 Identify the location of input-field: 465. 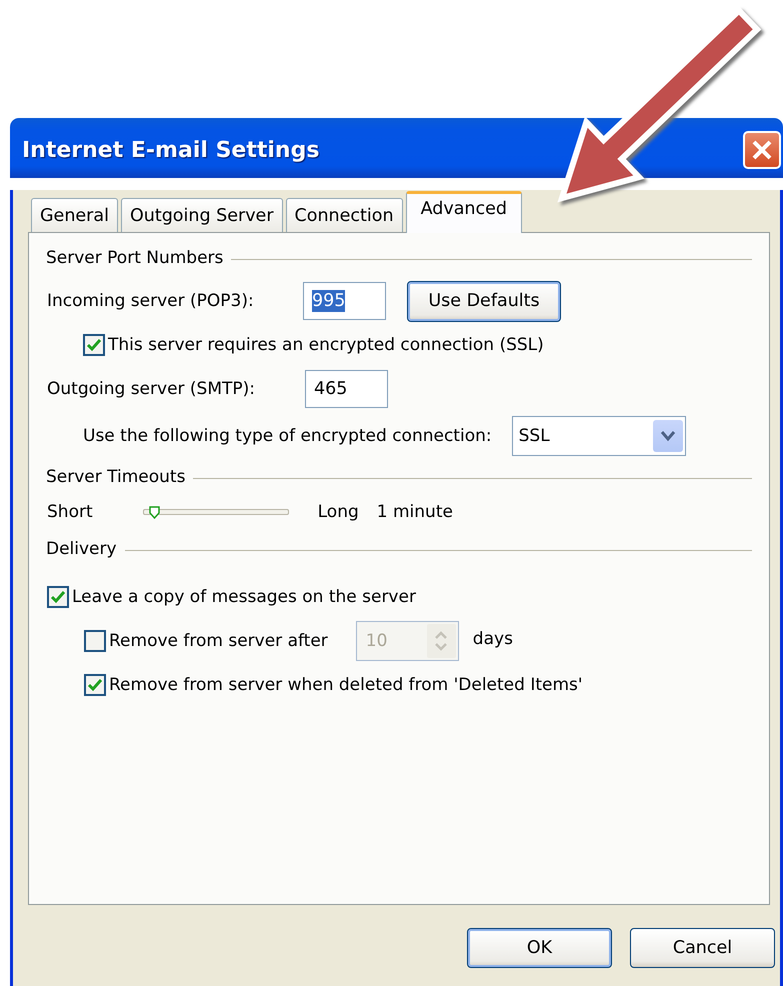
(346, 389).